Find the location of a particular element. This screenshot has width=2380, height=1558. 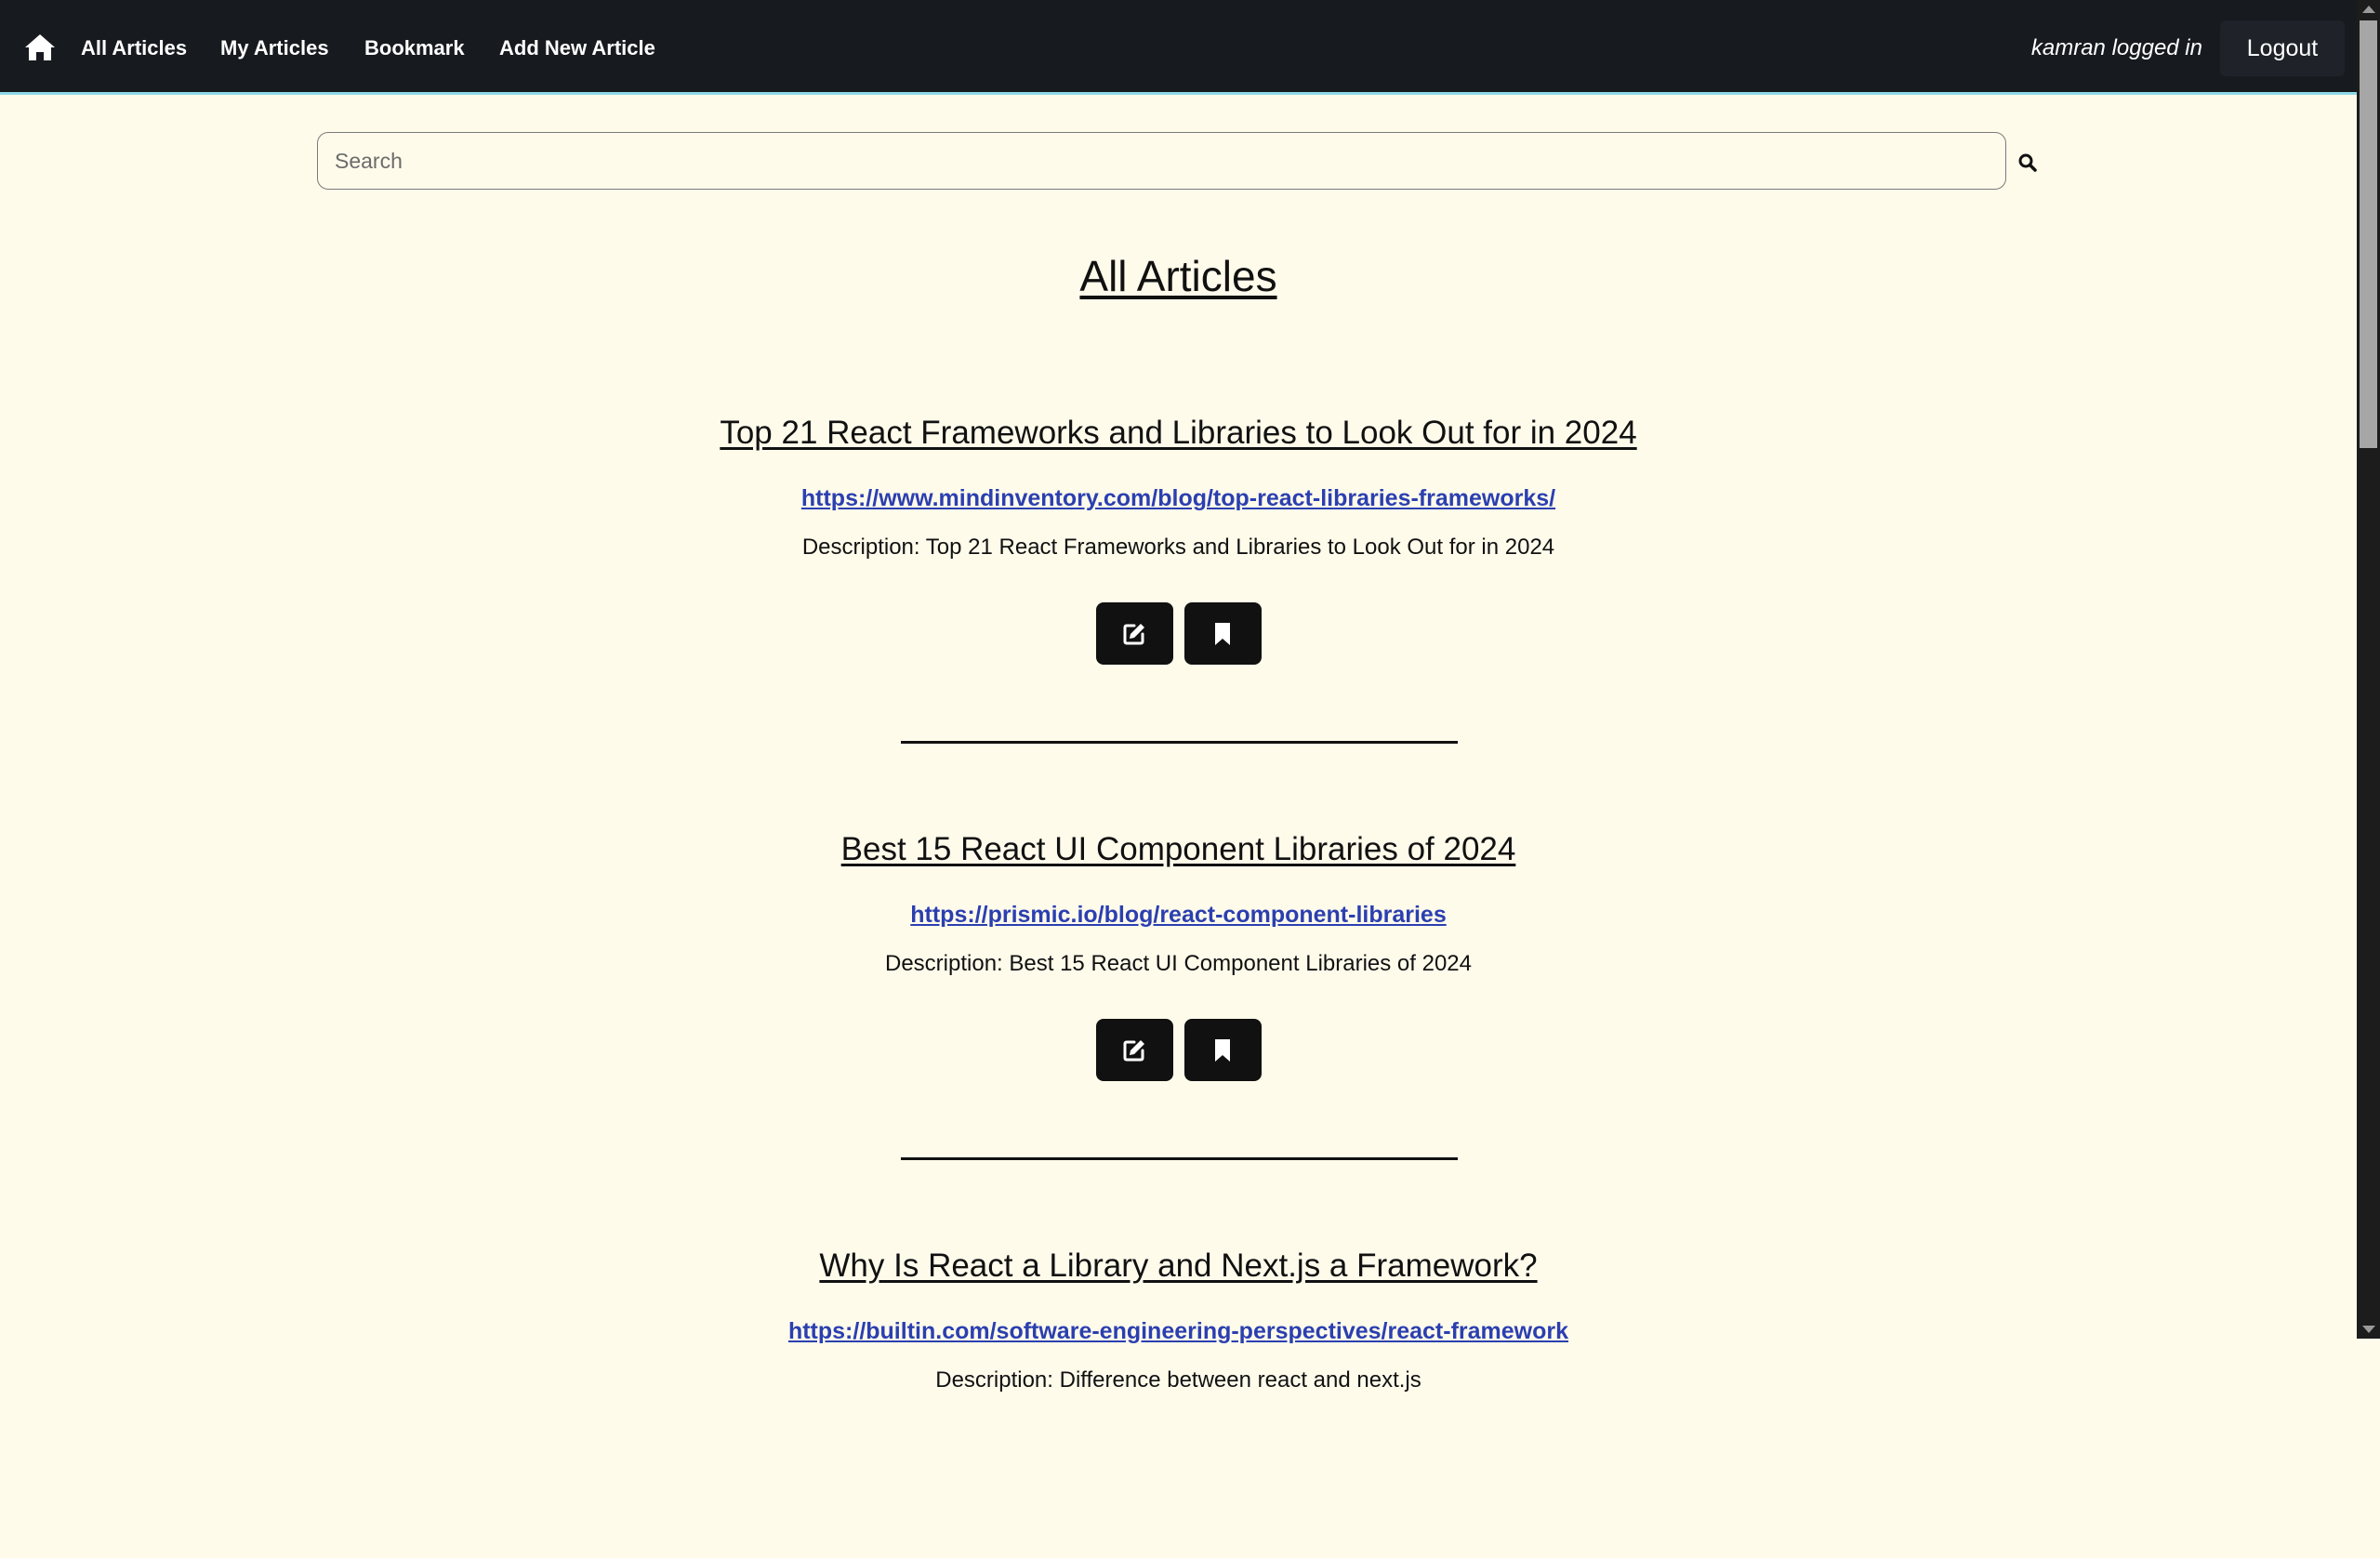

user-status: kamran logged in is located at coordinates (2116, 47).